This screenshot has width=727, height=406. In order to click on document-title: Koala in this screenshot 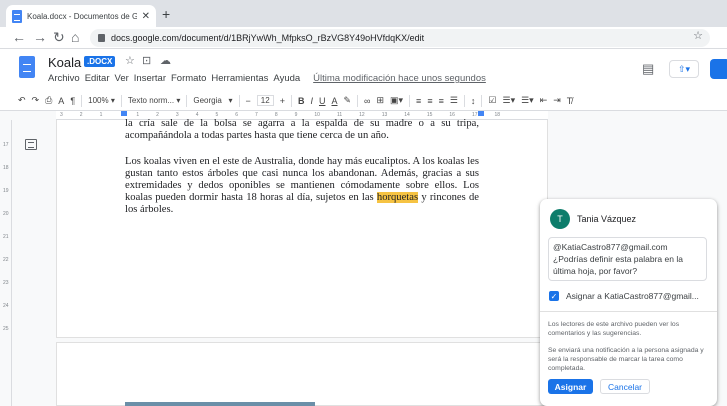, I will do `click(64, 62)`.